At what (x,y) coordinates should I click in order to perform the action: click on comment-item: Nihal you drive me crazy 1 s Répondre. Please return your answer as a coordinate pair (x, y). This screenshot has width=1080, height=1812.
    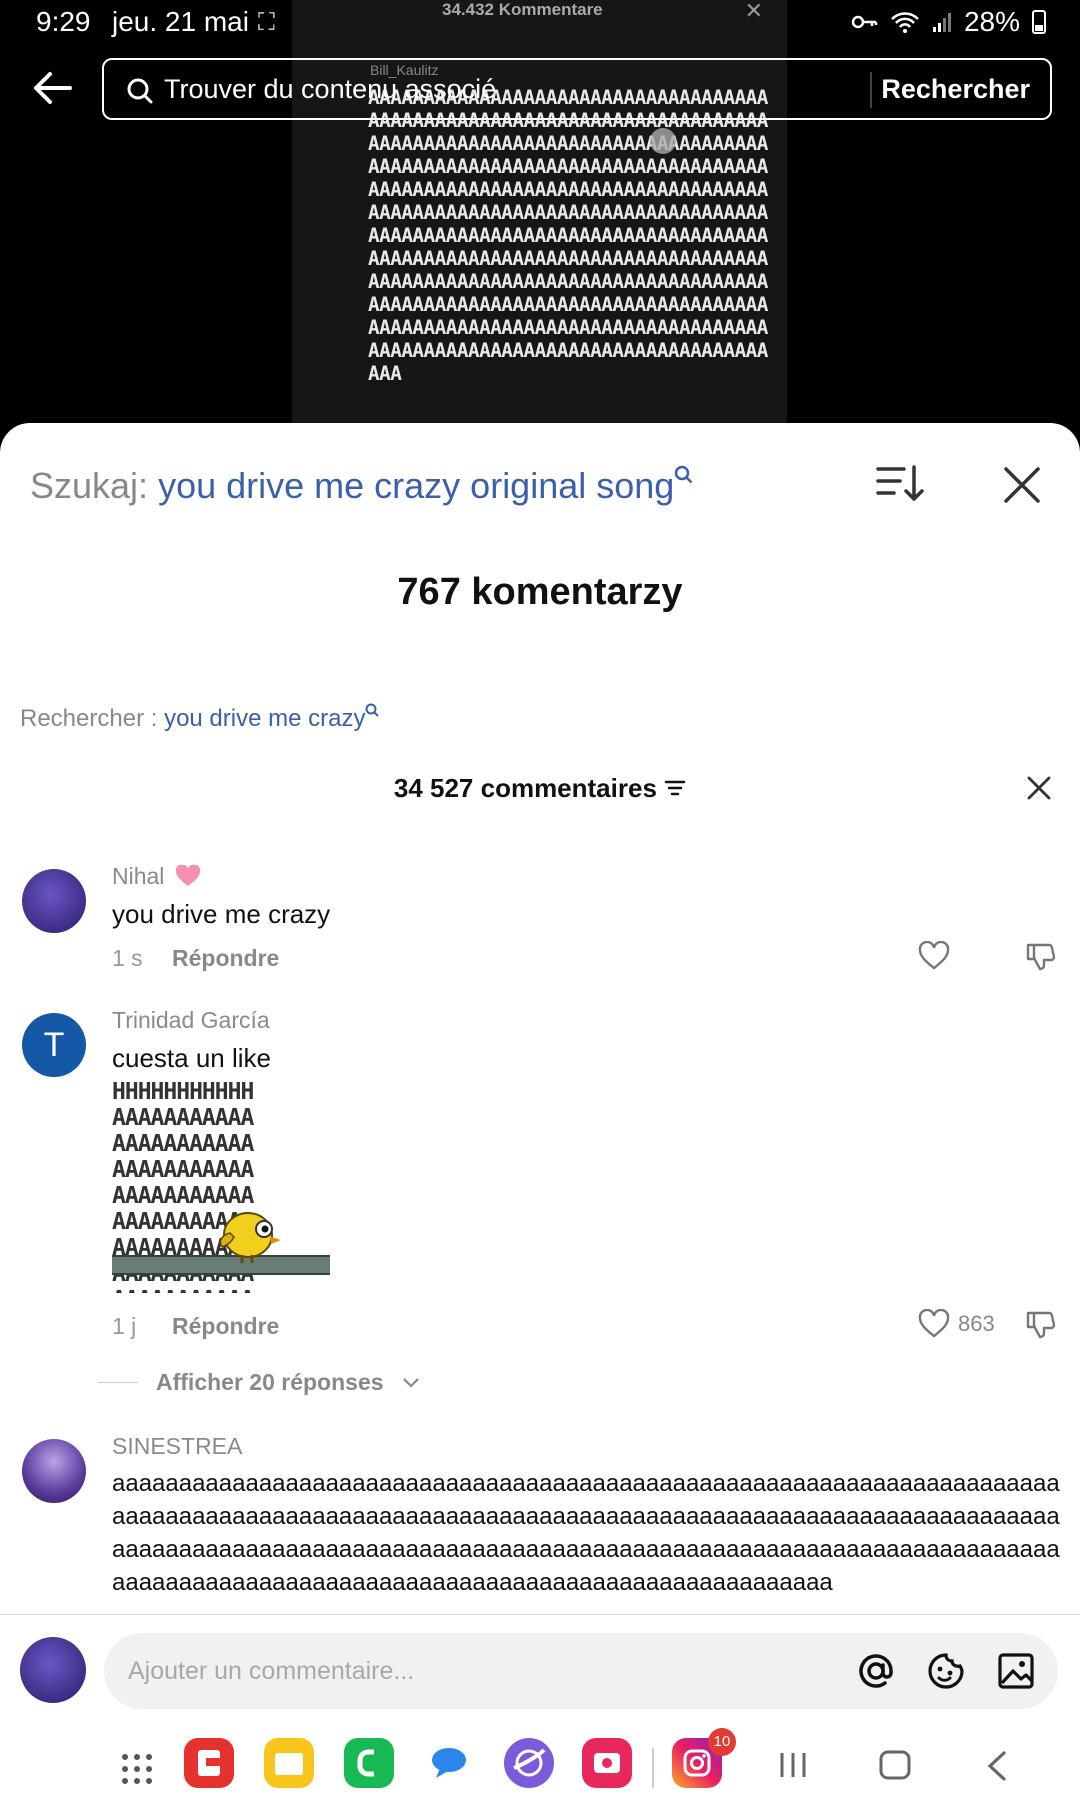
    Looking at the image, I should click on (540, 913).